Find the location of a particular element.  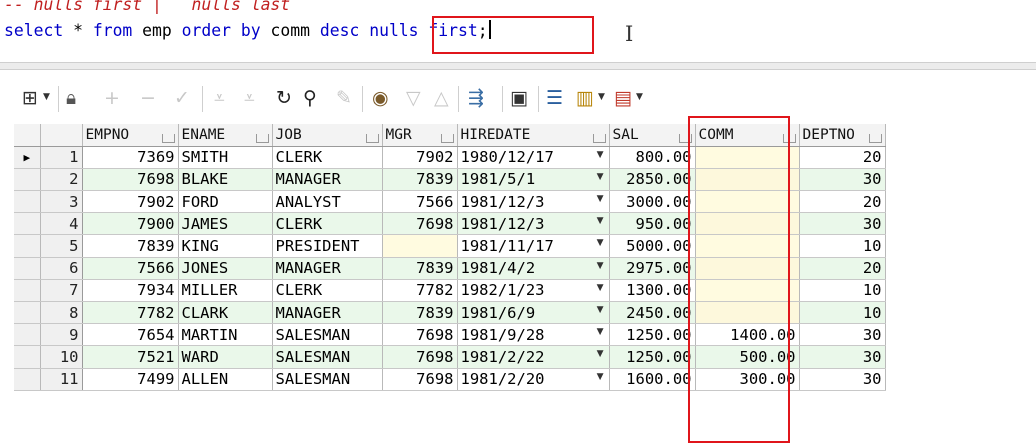

filter-clear-icon: ⩡ is located at coordinates (249, 98).